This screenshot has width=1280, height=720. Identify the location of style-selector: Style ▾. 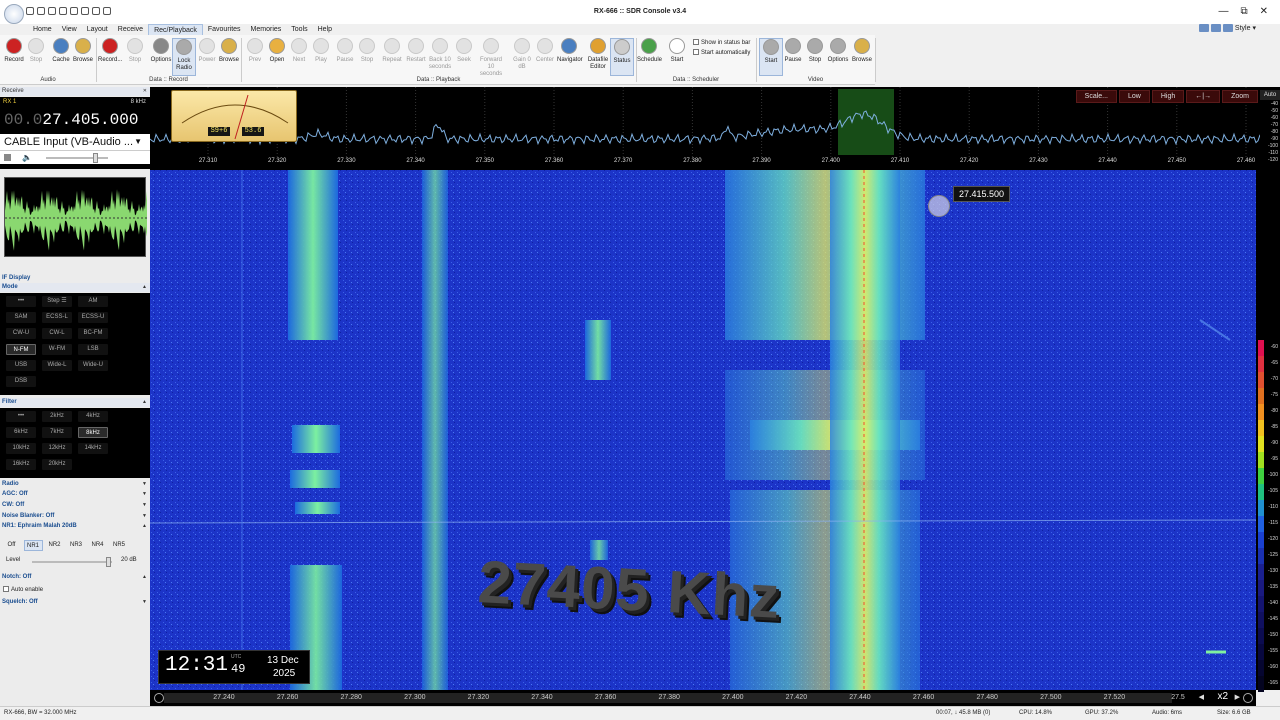
(1227, 28).